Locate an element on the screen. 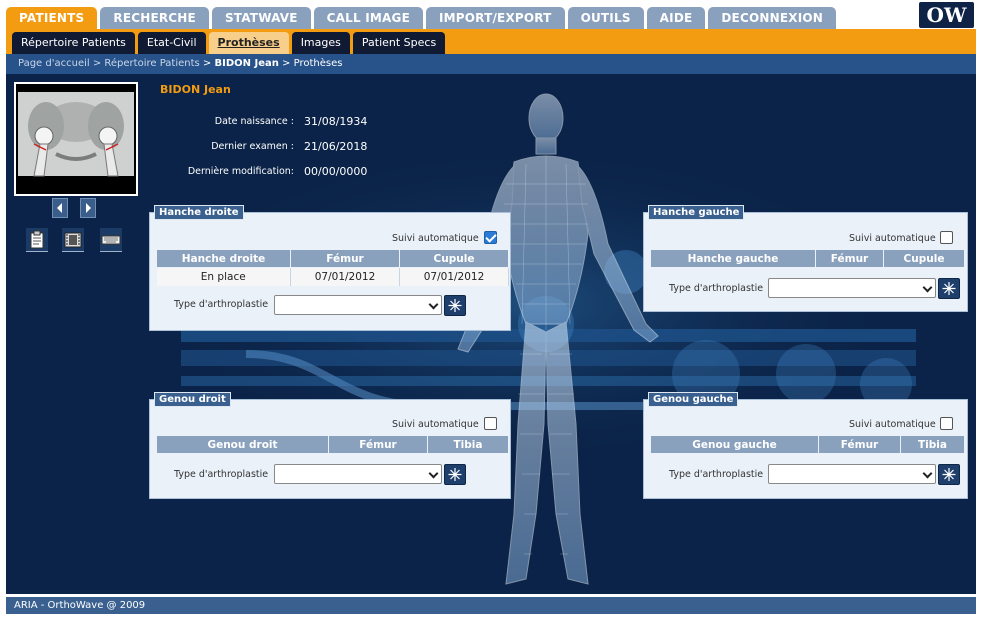 This screenshot has height=617, width=982. xray-thumbnail is located at coordinates (76, 139).